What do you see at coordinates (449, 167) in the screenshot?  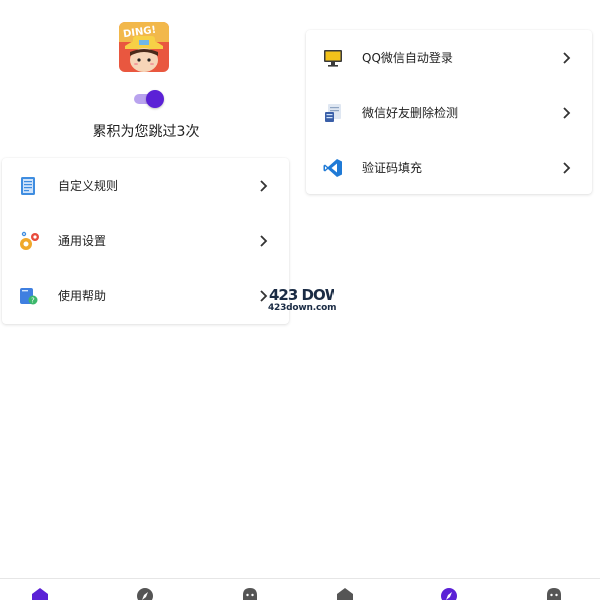 I see `menu-item-captcha-fill: 验证码填充` at bounding box center [449, 167].